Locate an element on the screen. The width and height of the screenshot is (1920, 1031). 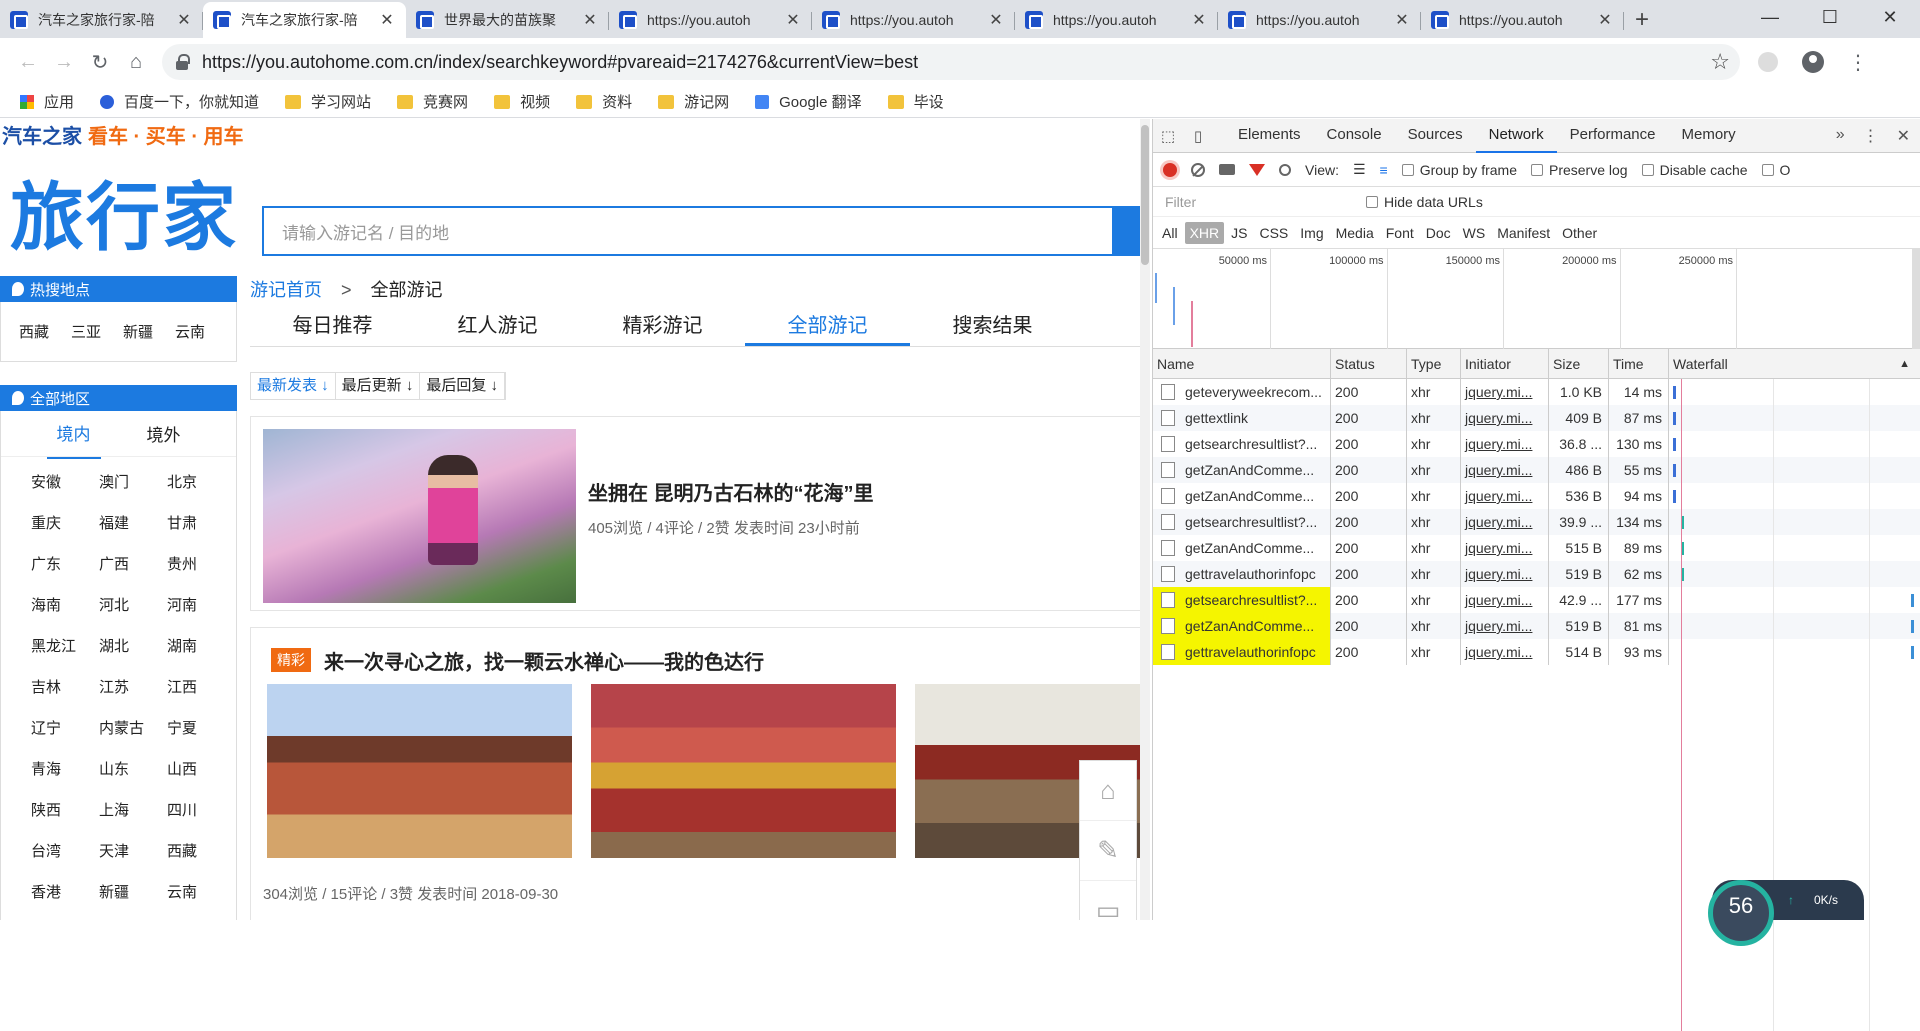
profile-avatar-icon is located at coordinates (1813, 62).